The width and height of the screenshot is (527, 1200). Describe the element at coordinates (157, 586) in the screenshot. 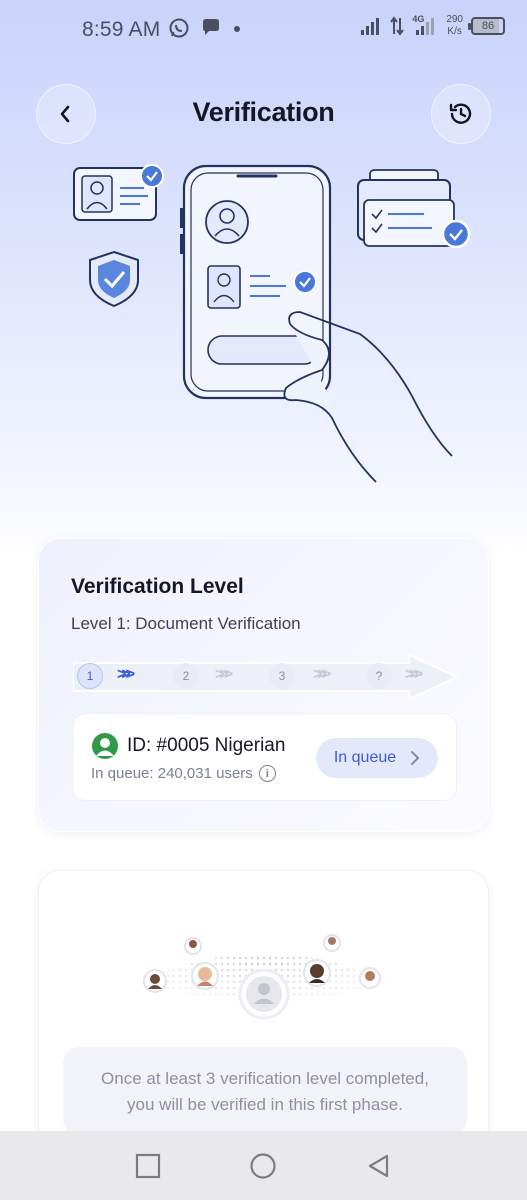

I see `level-title: Verification Level` at that location.